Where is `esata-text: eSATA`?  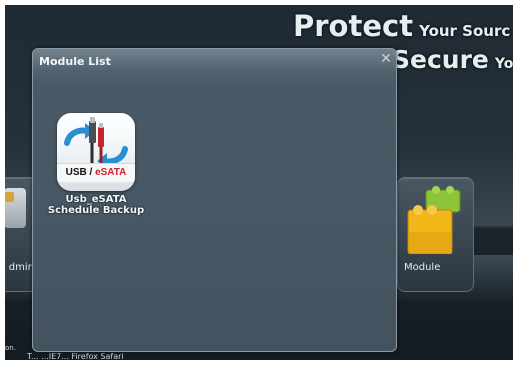
esata-text: eSATA is located at coordinates (111, 172).